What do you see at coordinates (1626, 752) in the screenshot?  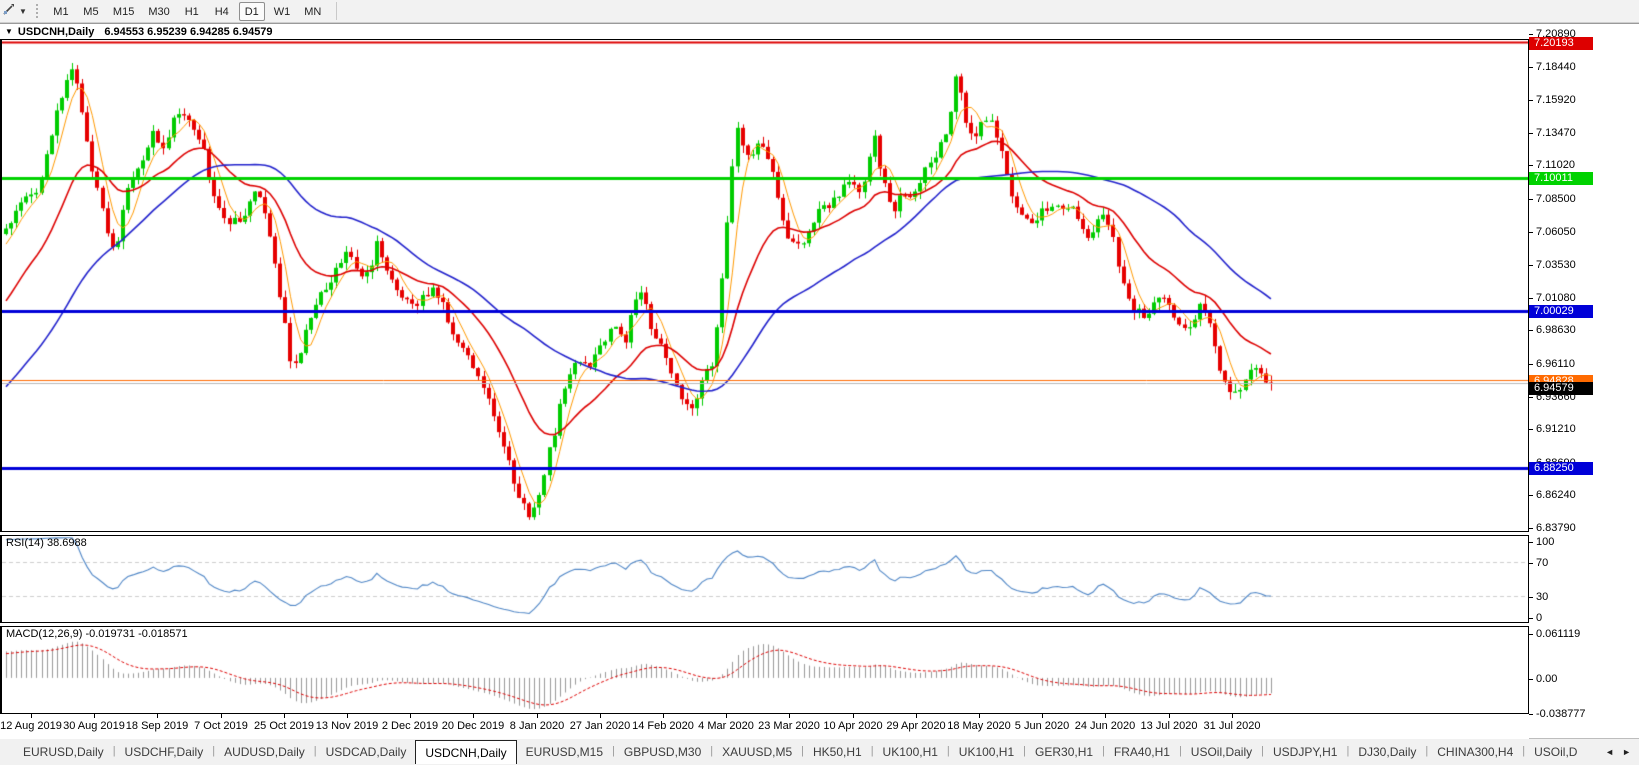 I see `tab-scroll-right-icon: ►` at bounding box center [1626, 752].